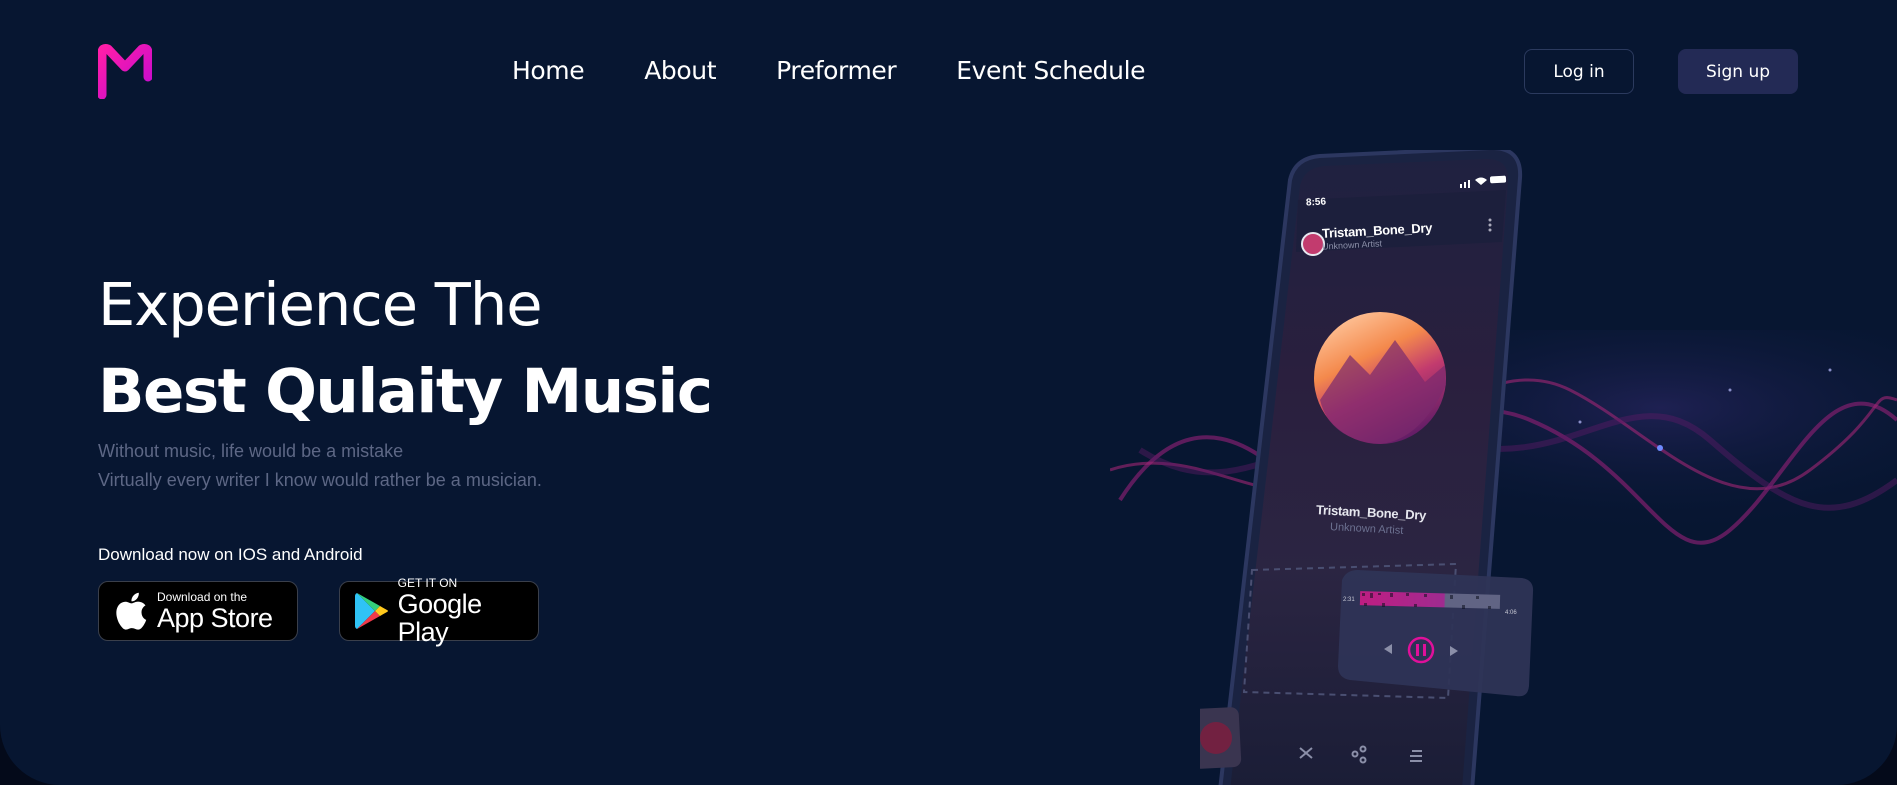 Image resolution: width=1897 pixels, height=785 pixels. What do you see at coordinates (131, 611) in the screenshot?
I see `apple-icon` at bounding box center [131, 611].